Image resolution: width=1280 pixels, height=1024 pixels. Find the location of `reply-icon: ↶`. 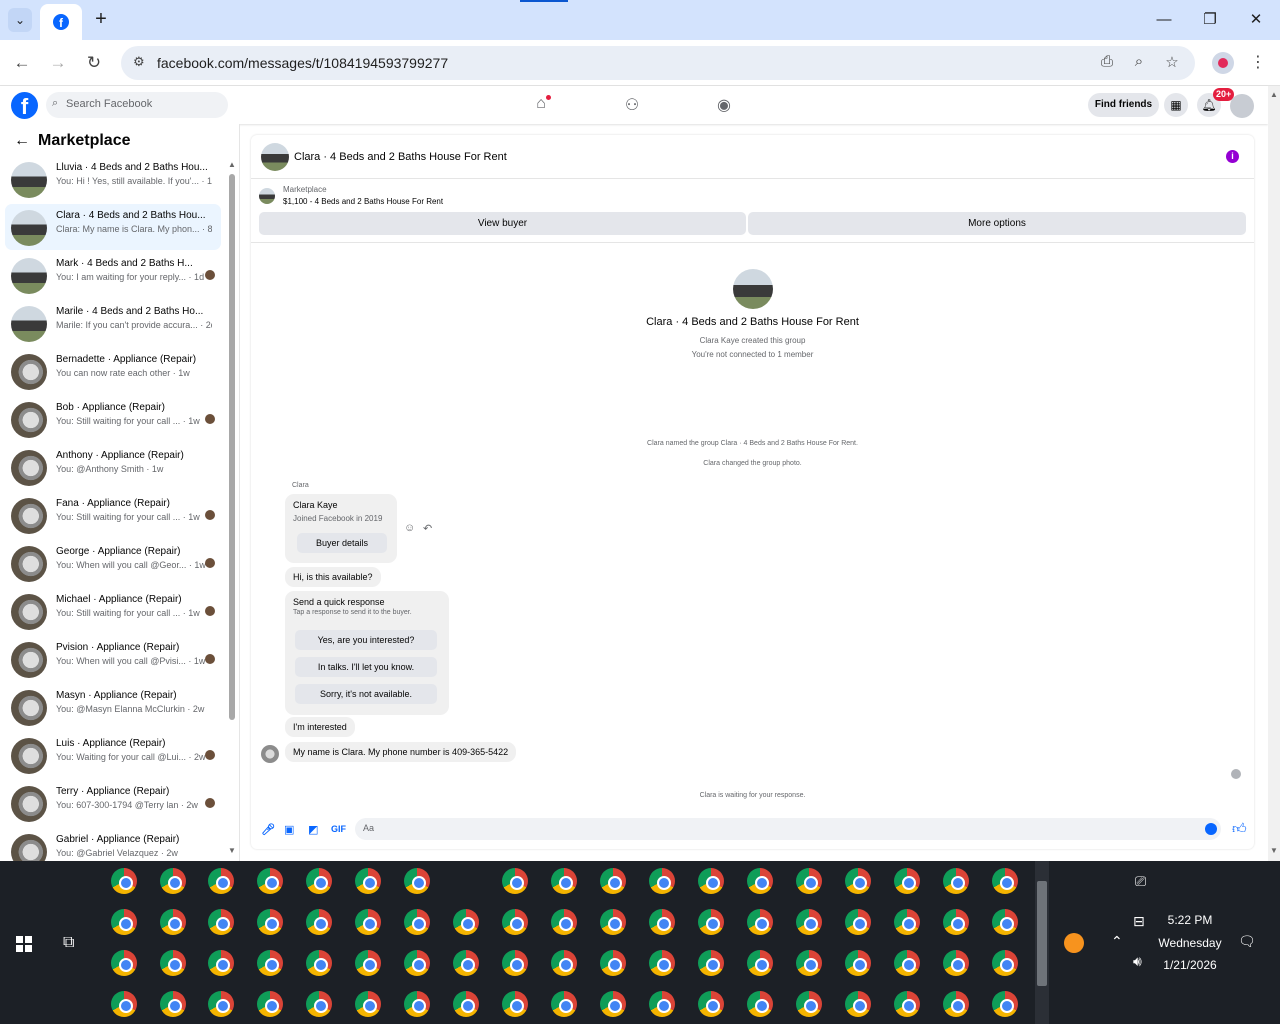

reply-icon: ↶ is located at coordinates (427, 528).